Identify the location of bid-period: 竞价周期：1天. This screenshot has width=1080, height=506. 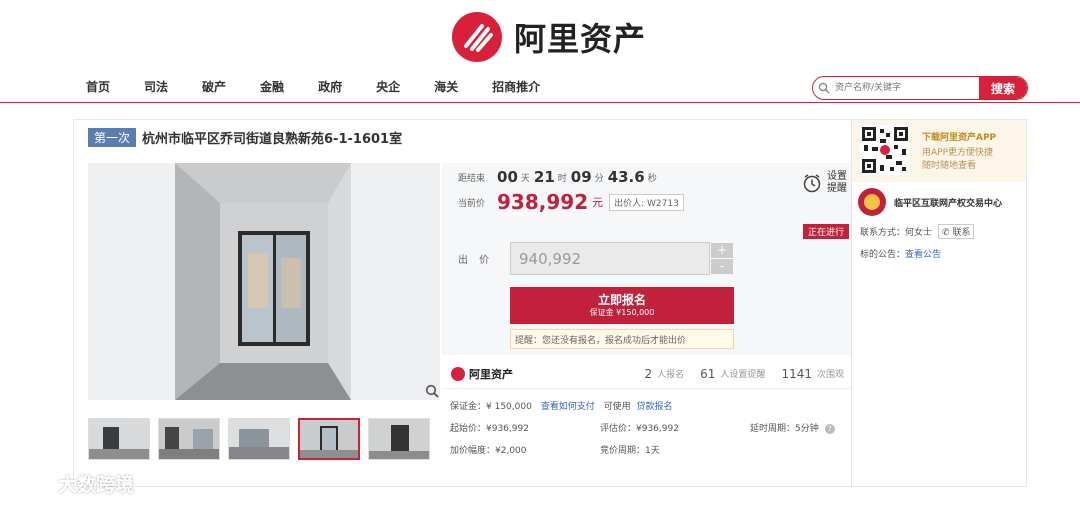
(630, 451).